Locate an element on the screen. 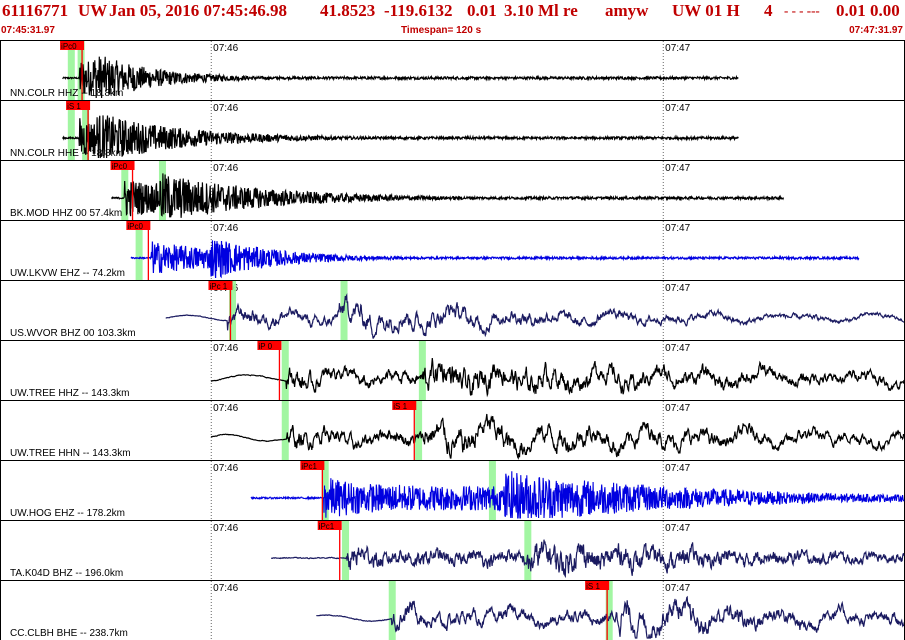 This screenshot has height=640, width=905. station-label: UW.HOG EHZ -- 178.2km is located at coordinates (67, 513).